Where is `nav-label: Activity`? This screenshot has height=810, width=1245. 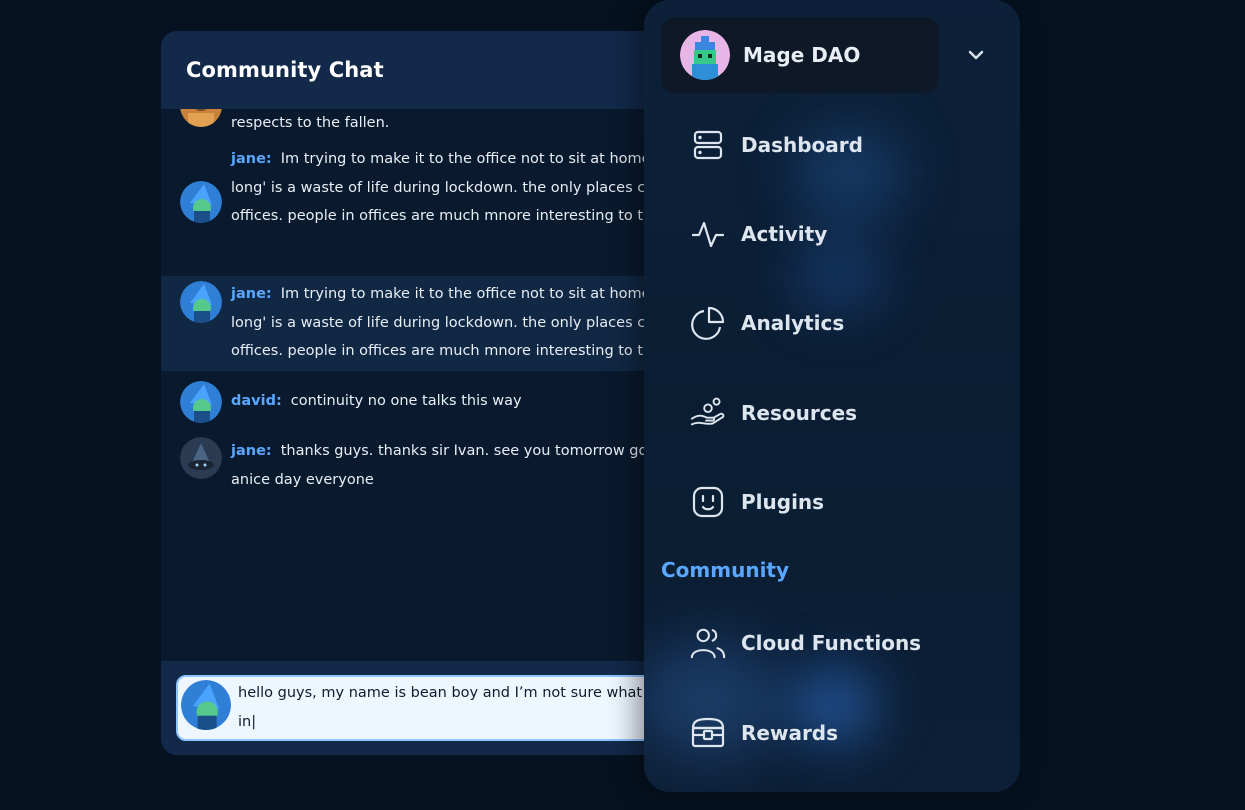
nav-label: Activity is located at coordinates (784, 234).